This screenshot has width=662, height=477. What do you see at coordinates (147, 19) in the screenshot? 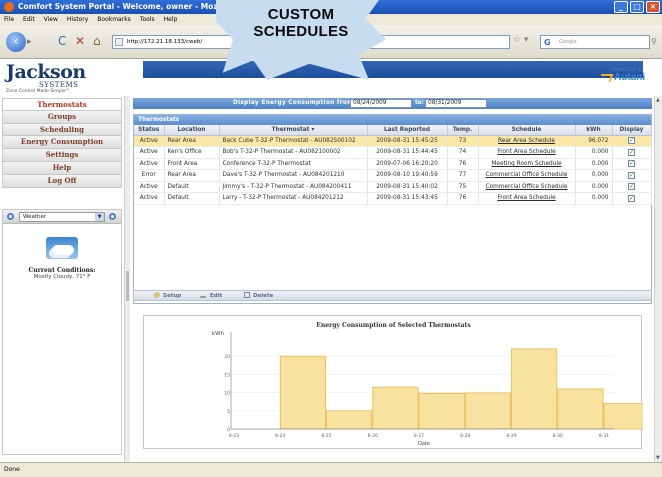
I see `menu-tools: Tools` at bounding box center [147, 19].